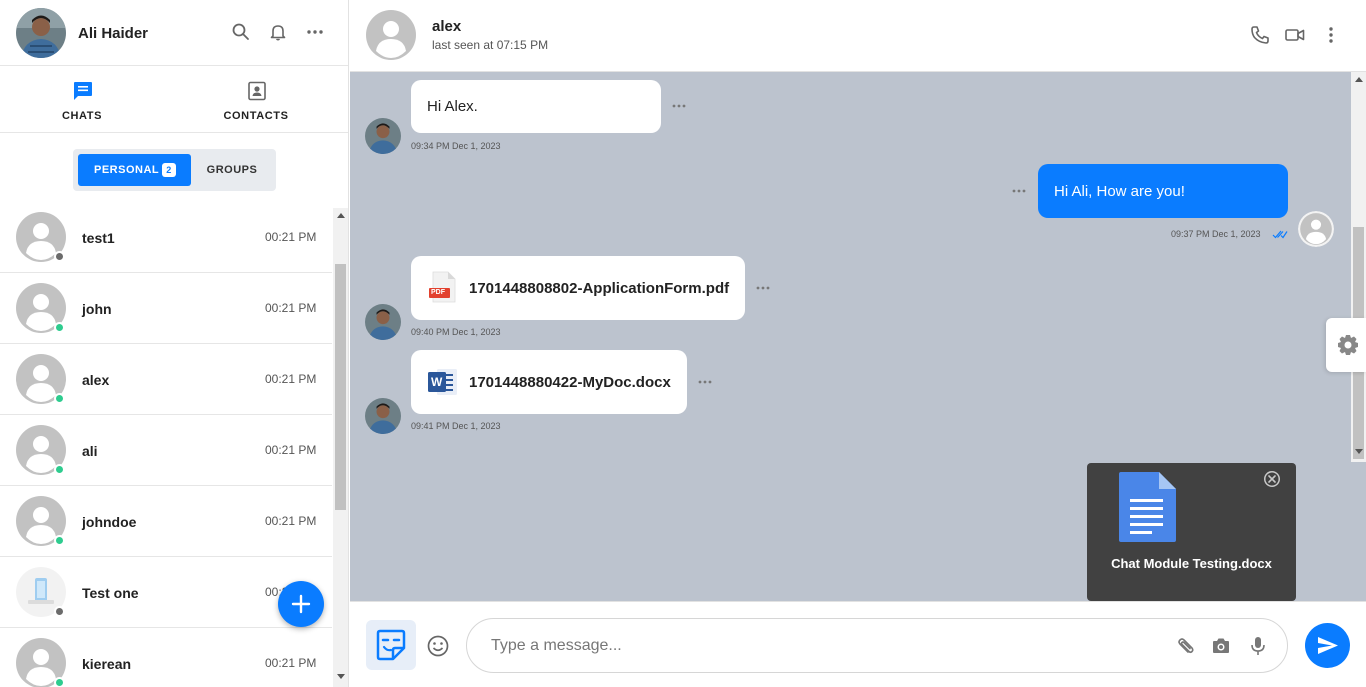 This screenshot has height=687, width=1366. I want to click on list-item: alex 00:21 PM, so click(166, 379).